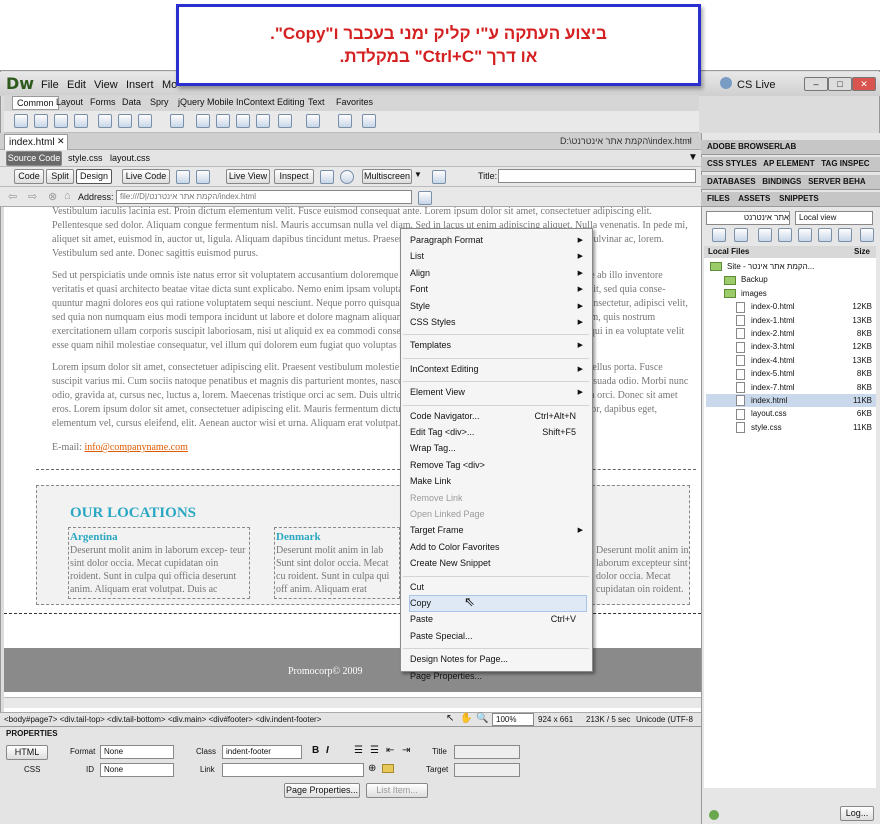 The width and height of the screenshot is (880, 824). What do you see at coordinates (262, 752) in the screenshot?
I see `class-select: indent-footer` at bounding box center [262, 752].